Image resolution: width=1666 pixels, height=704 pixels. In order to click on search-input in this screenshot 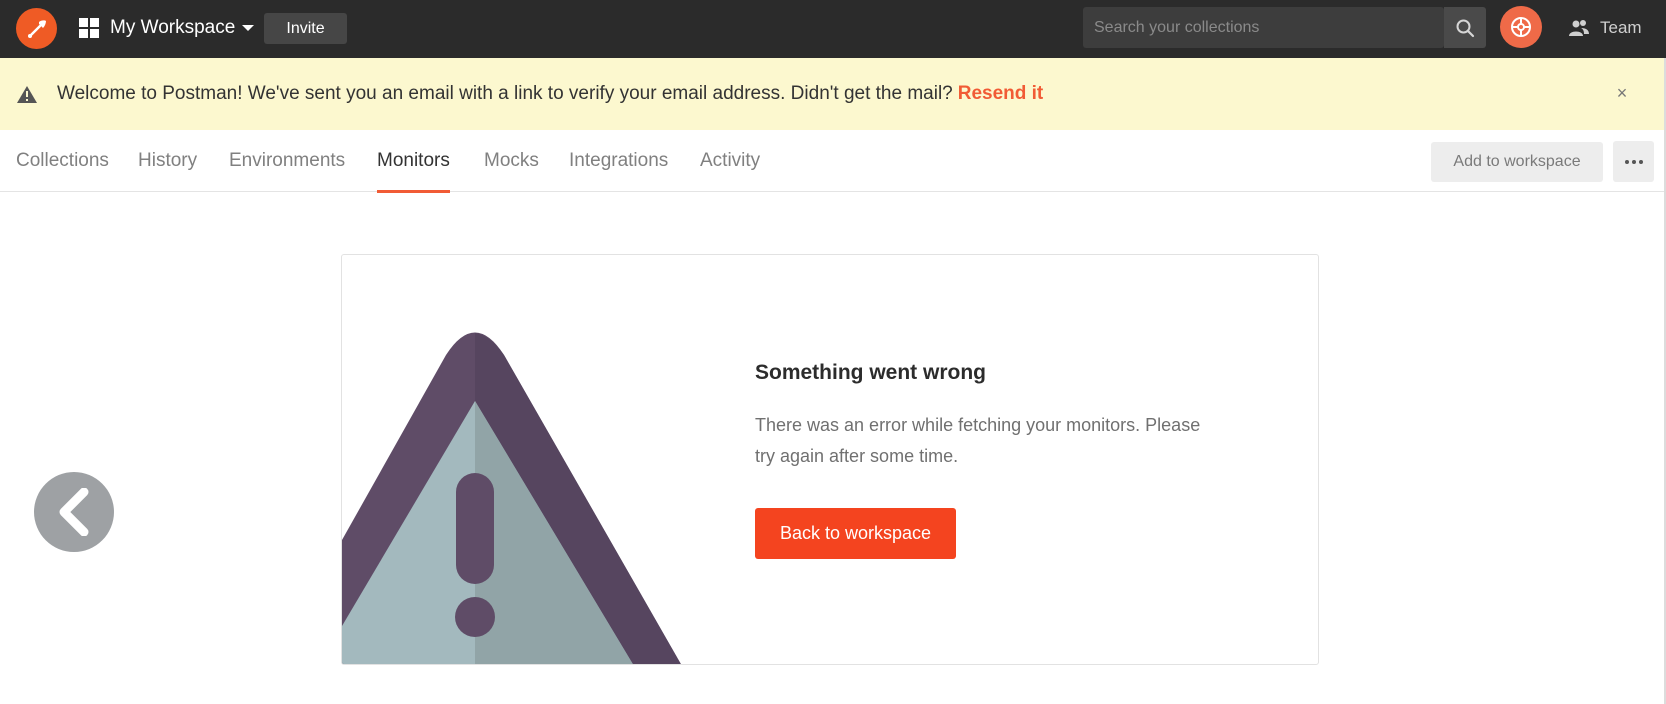, I will do `click(1263, 27)`.